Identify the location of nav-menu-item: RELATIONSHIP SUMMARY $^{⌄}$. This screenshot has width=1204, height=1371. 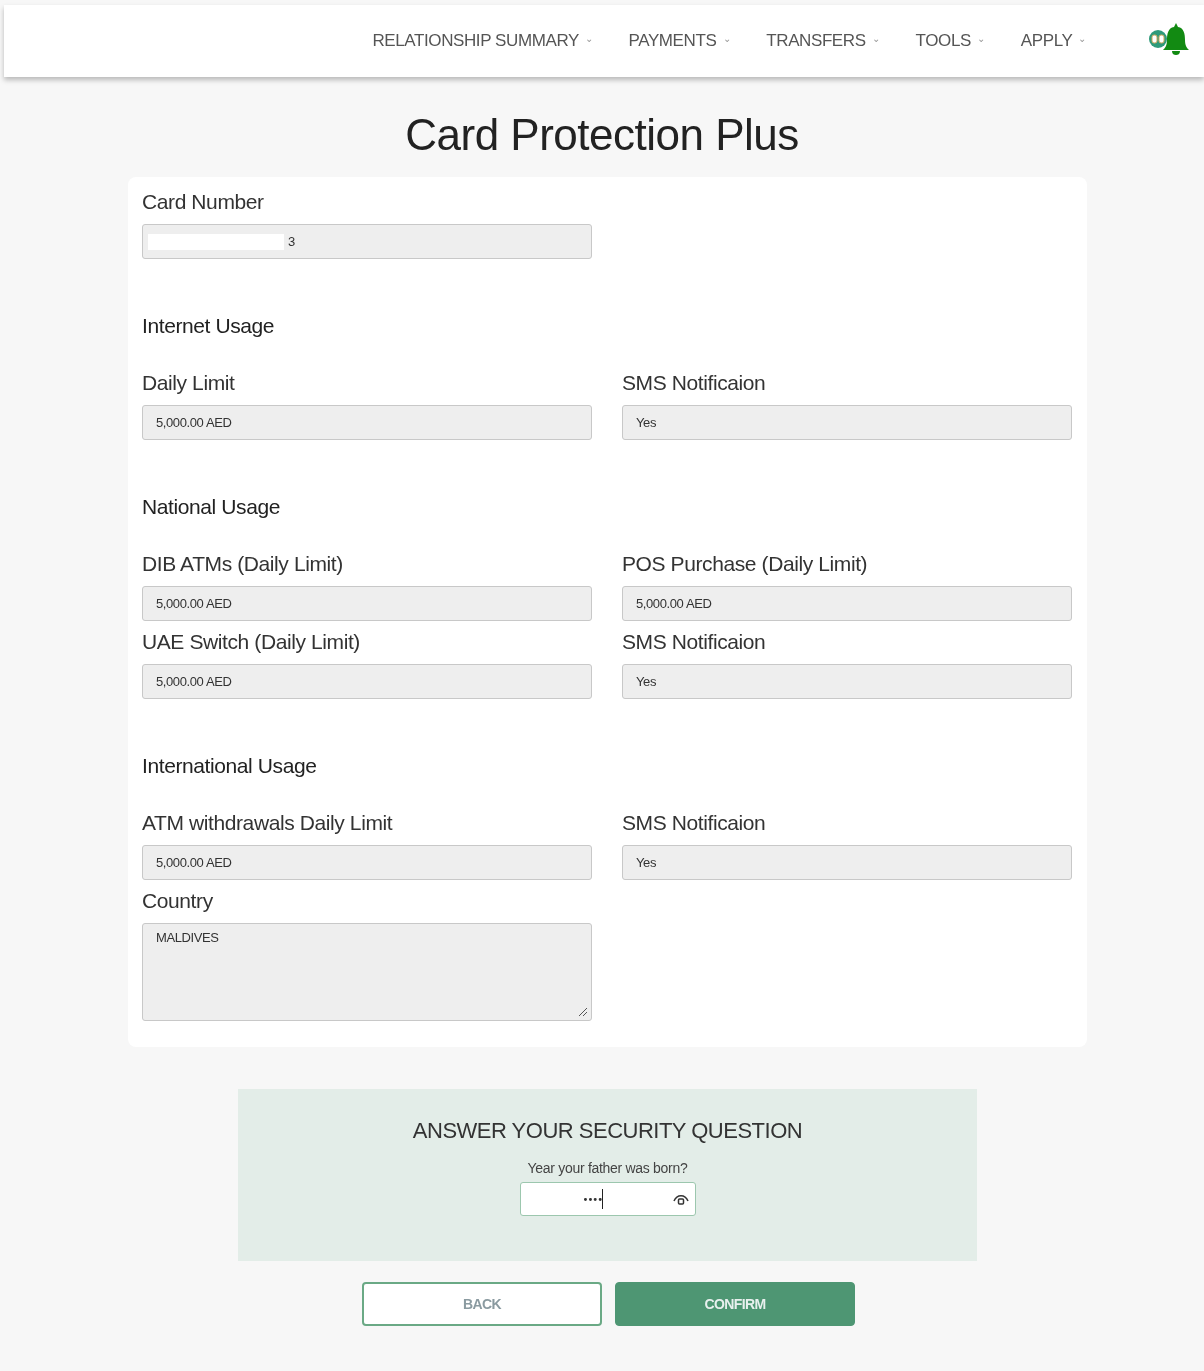
(482, 41).